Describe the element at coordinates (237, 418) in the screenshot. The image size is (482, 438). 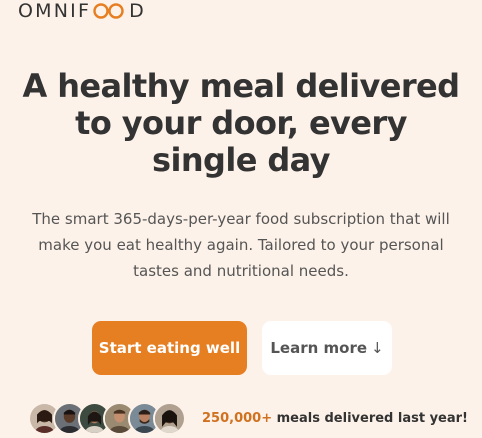
I see `meals-count: 250,000+` at that location.